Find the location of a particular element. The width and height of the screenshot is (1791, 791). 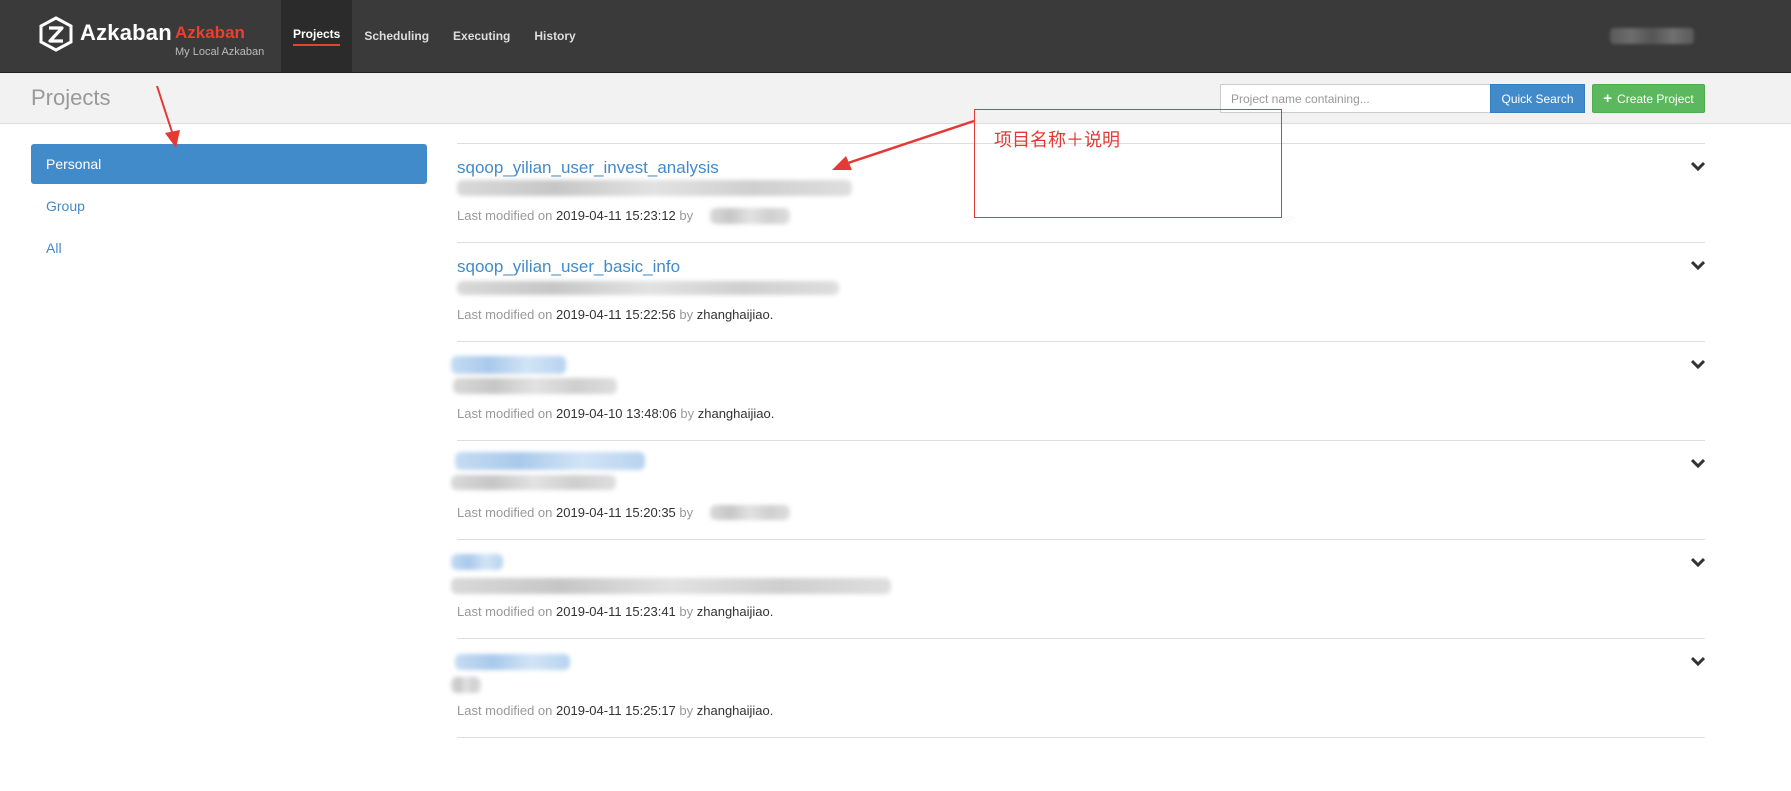

nav-history: History is located at coordinates (554, 36).